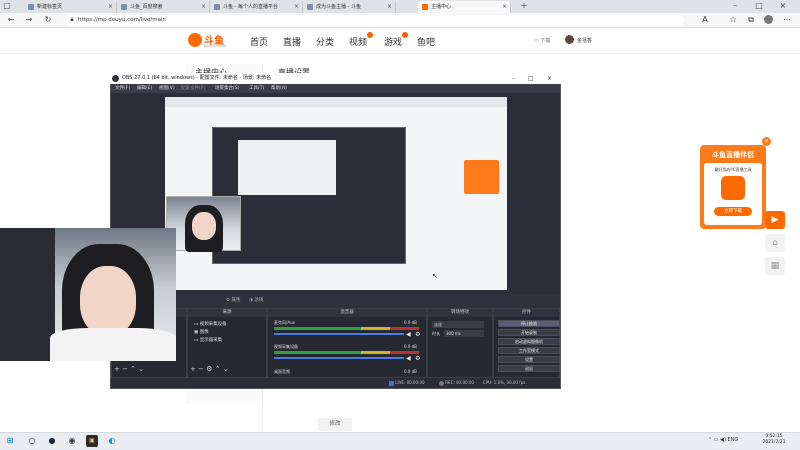 Image resolution: width=800 pixels, height=450 pixels. Describe the element at coordinates (569, 39) in the screenshot. I see `avatar` at that location.